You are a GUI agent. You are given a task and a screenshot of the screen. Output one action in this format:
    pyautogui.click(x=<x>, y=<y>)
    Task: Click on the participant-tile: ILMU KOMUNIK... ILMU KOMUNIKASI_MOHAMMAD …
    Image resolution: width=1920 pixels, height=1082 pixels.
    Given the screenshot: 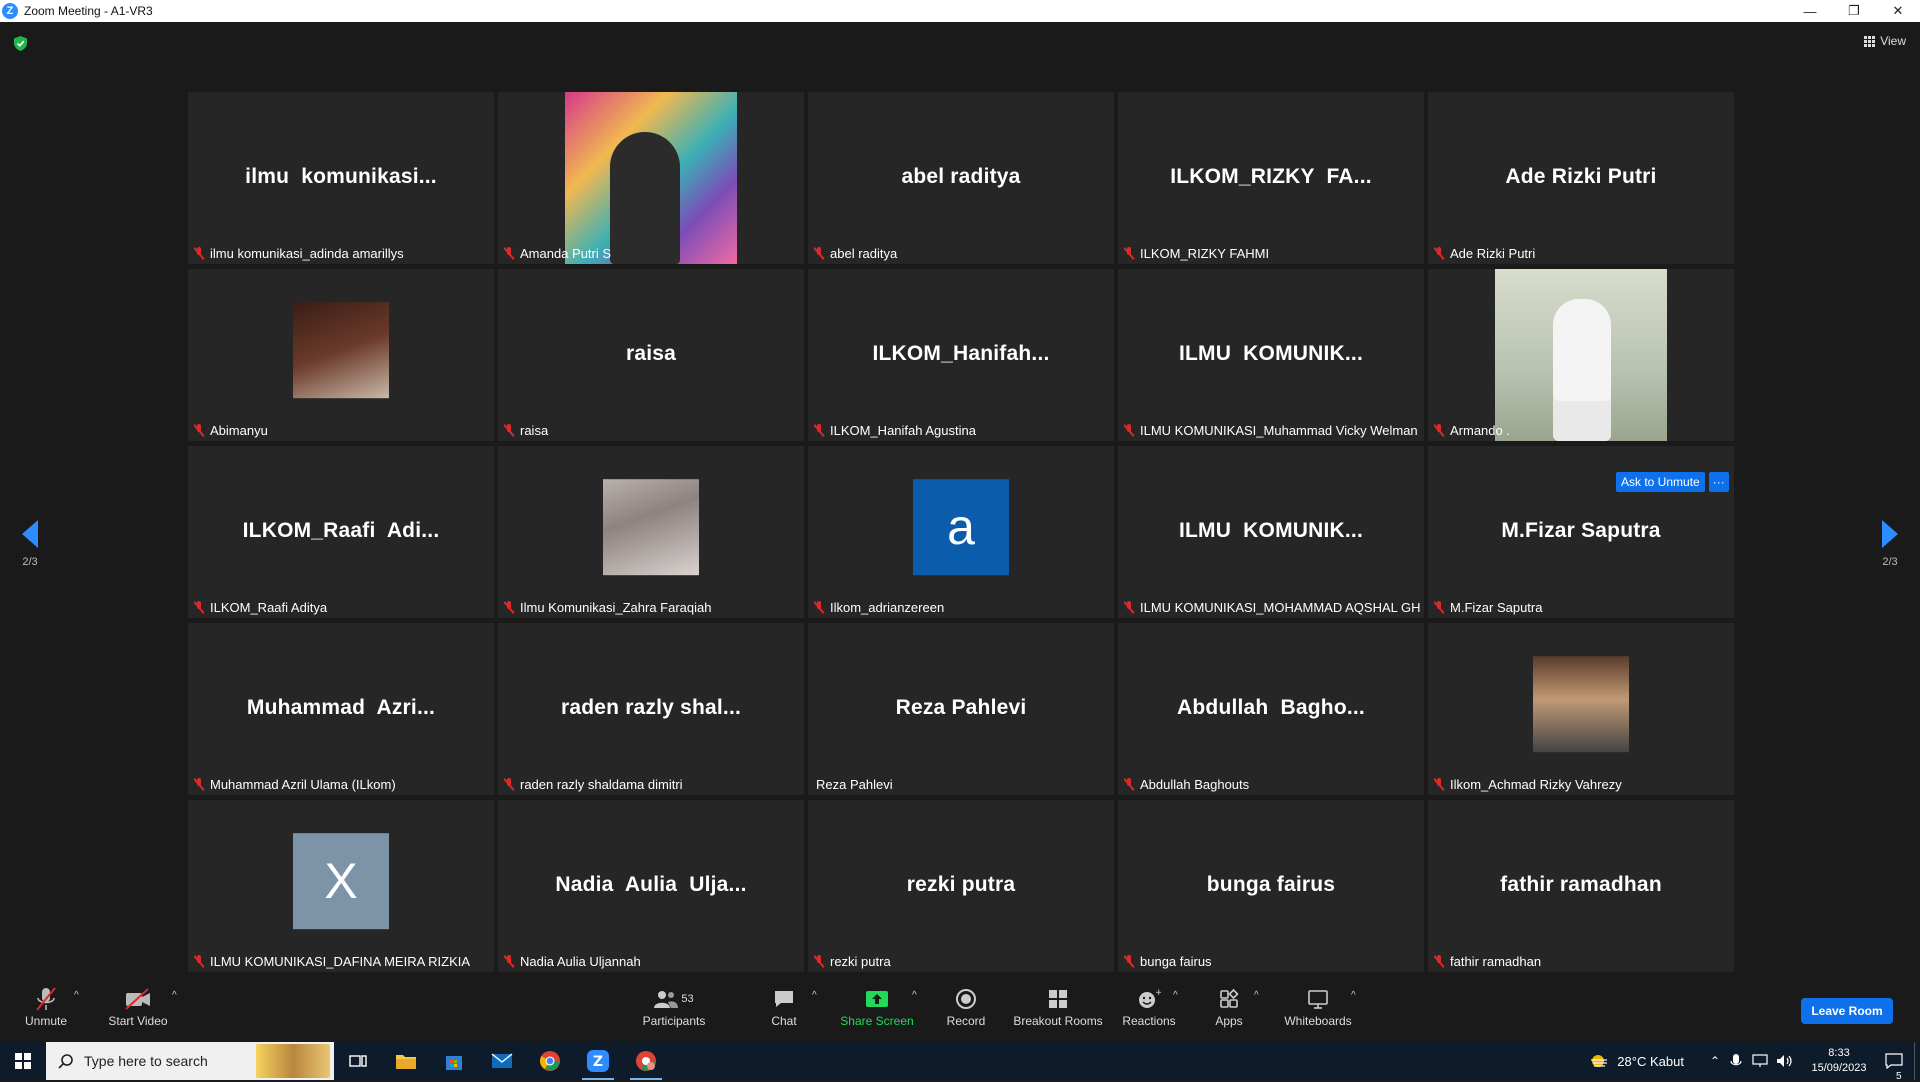 What is the action you would take?
    pyautogui.click(x=1271, y=532)
    